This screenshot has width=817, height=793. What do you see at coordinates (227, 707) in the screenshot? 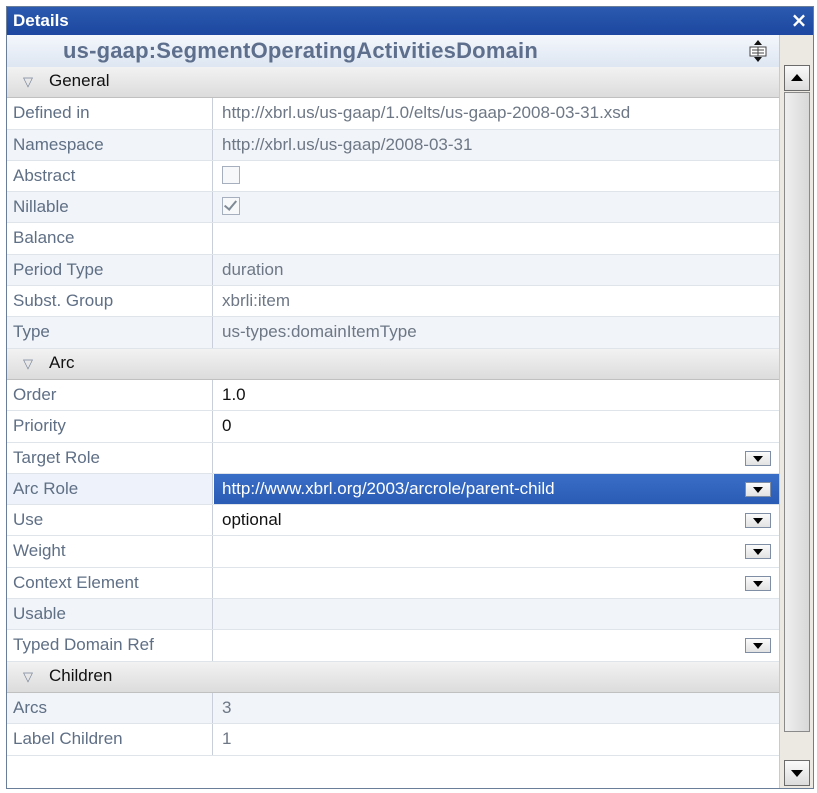
I see `property-value: 3` at bounding box center [227, 707].